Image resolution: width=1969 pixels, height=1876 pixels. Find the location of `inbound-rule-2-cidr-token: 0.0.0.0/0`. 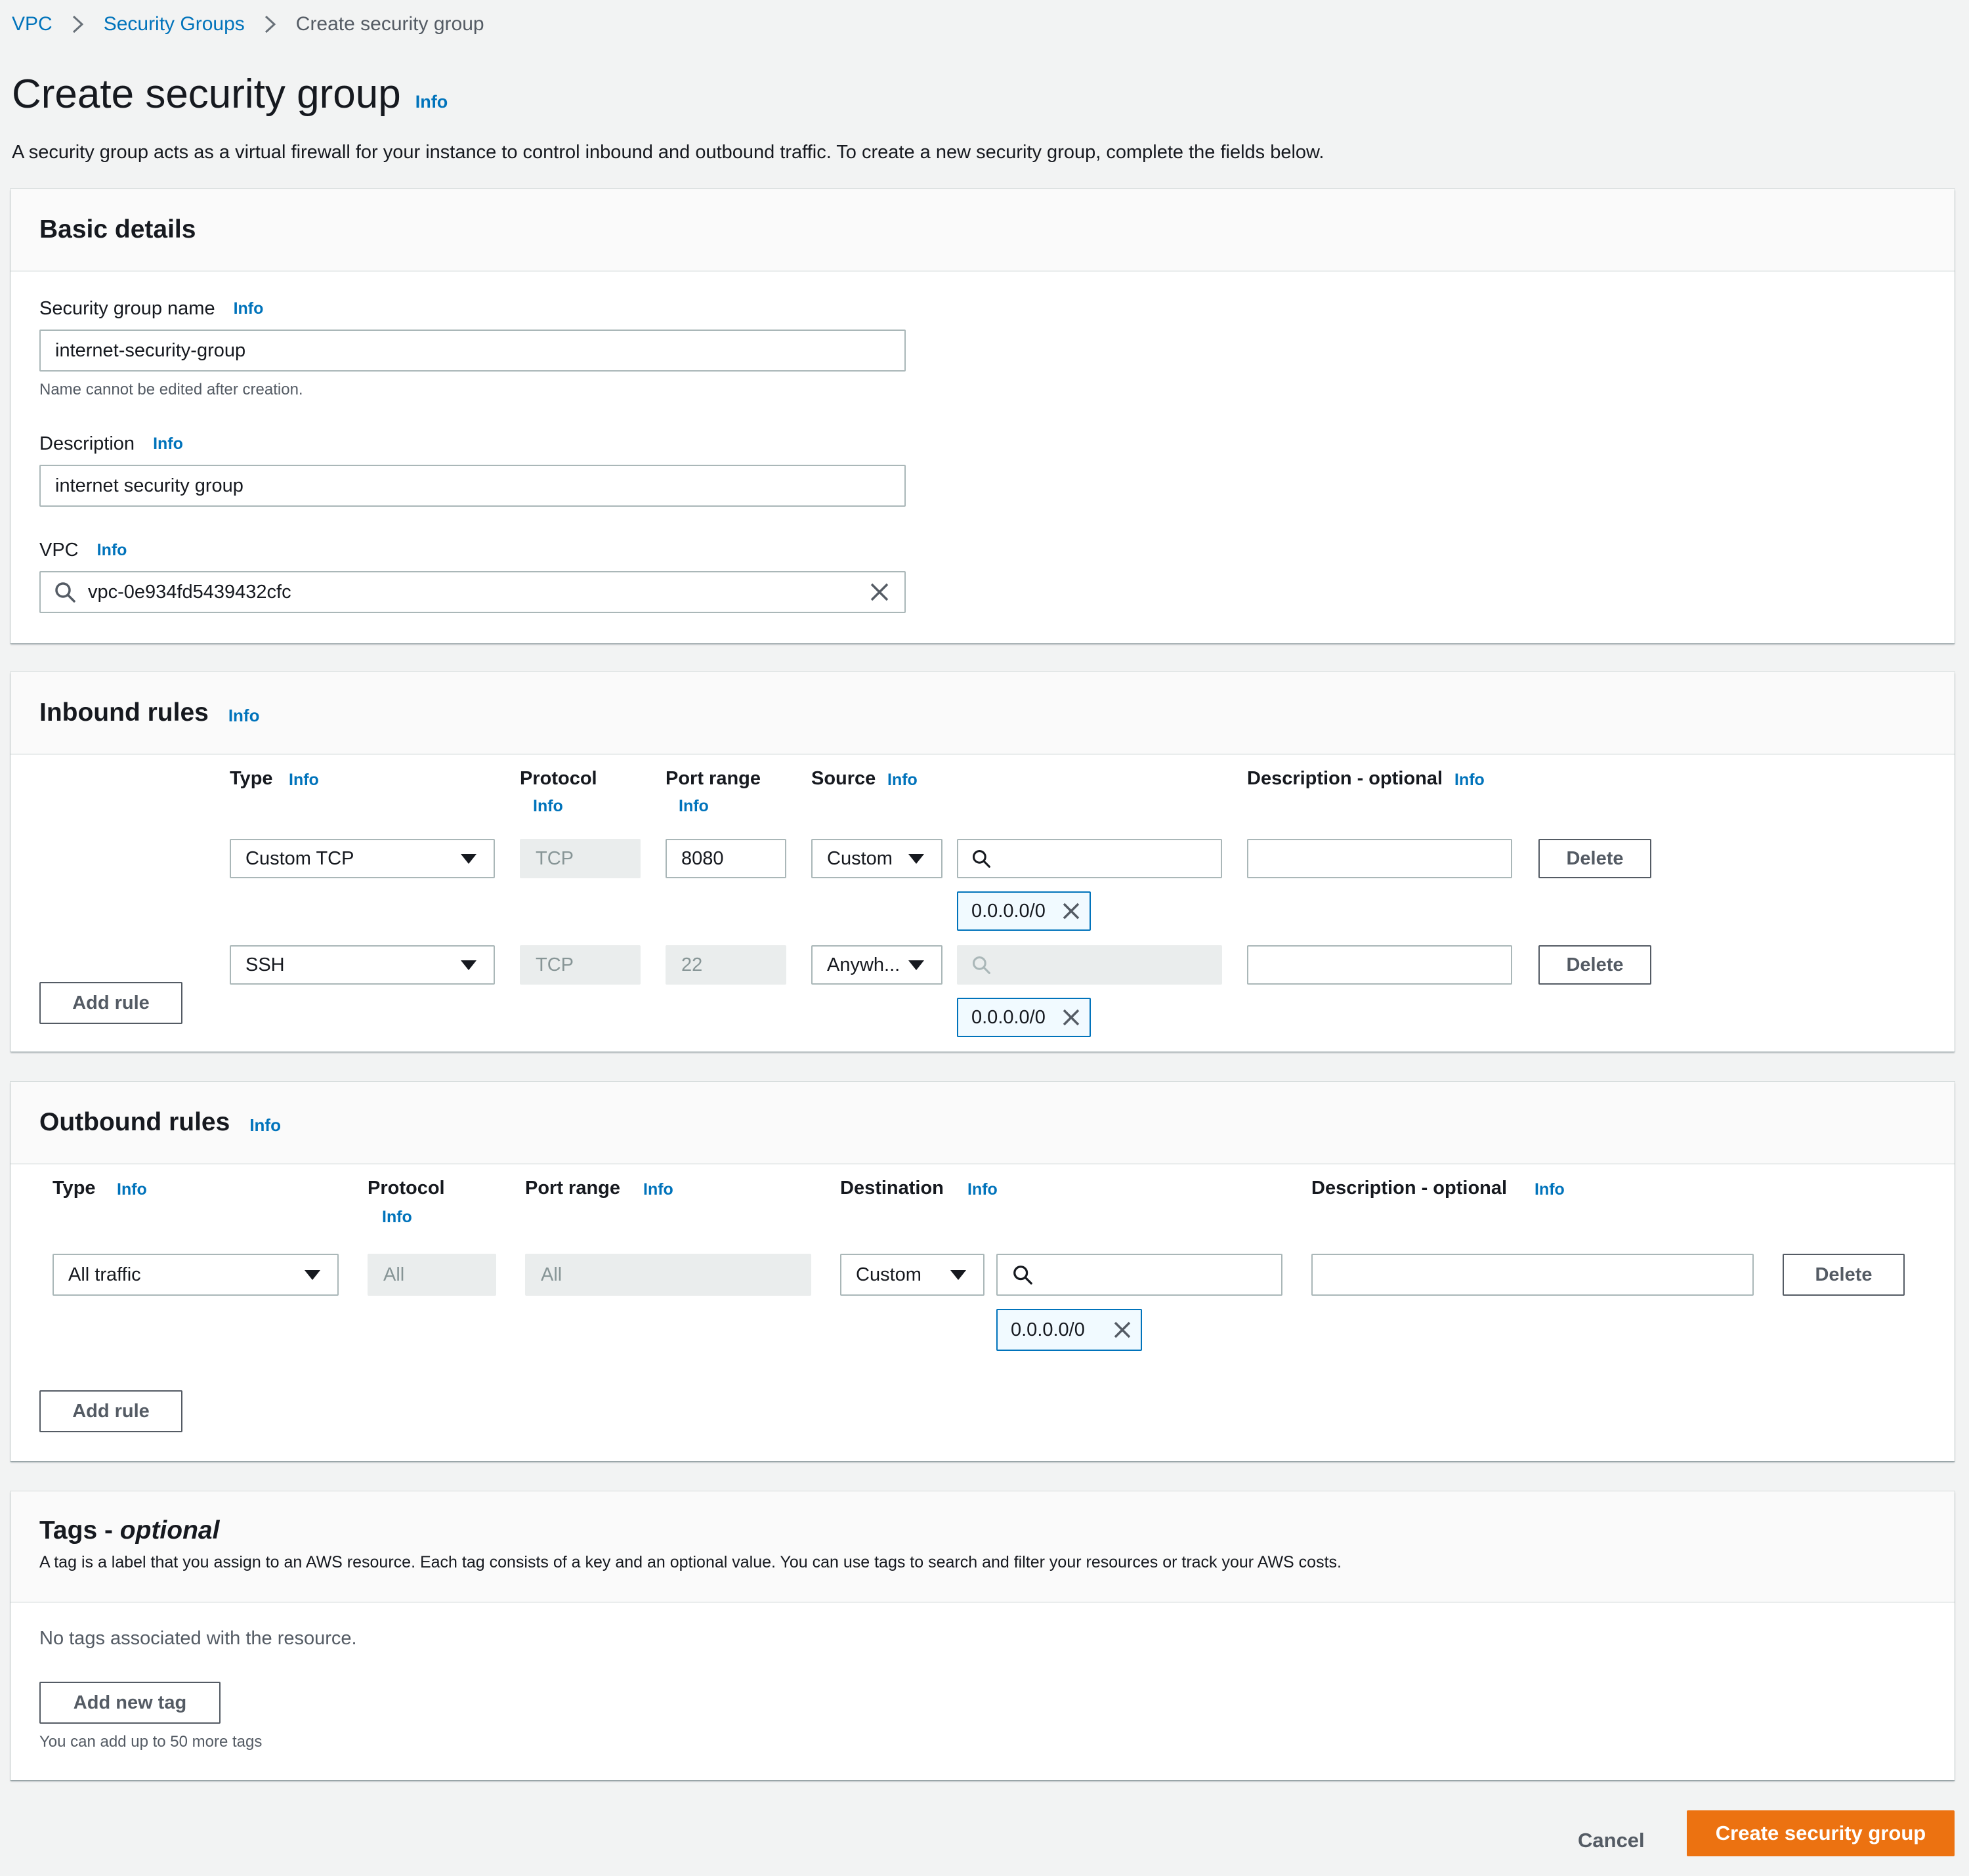

inbound-rule-2-cidr-token: 0.0.0.0/0 is located at coordinates (1024, 1017).